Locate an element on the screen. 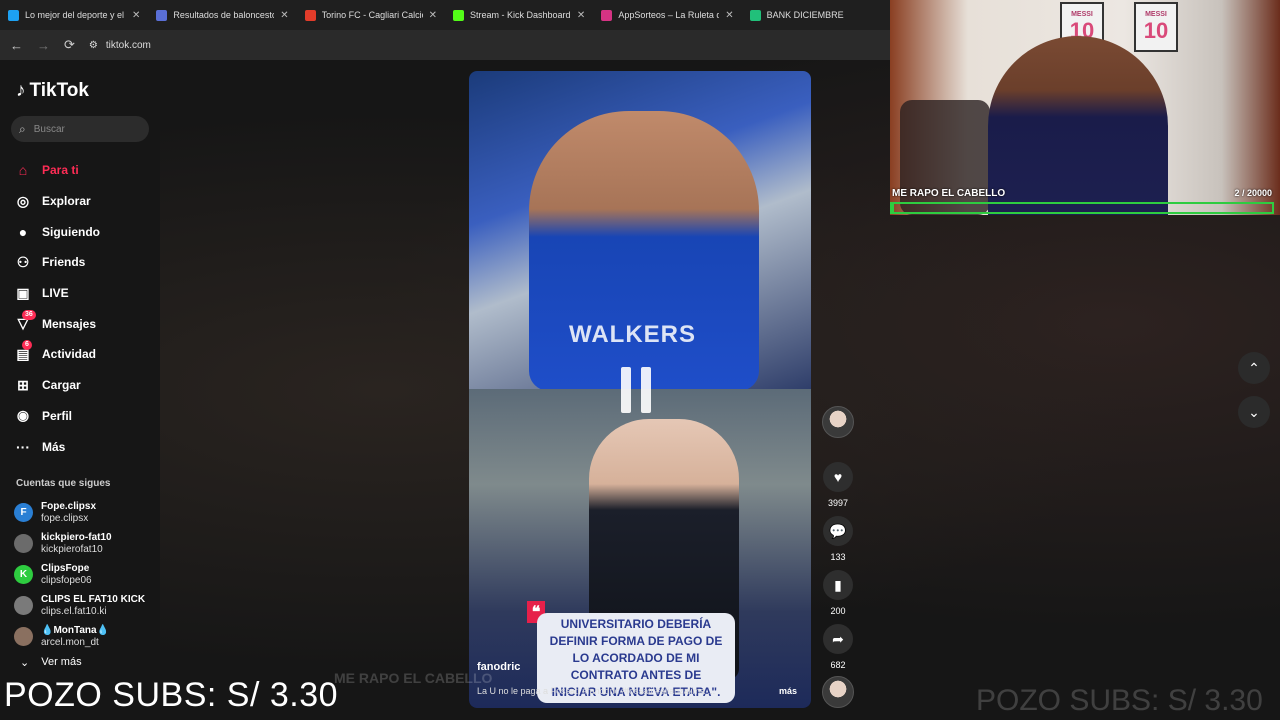 This screenshot has width=1280, height=720. nav-item-live: ▣ LIVE is located at coordinates (57, 293).